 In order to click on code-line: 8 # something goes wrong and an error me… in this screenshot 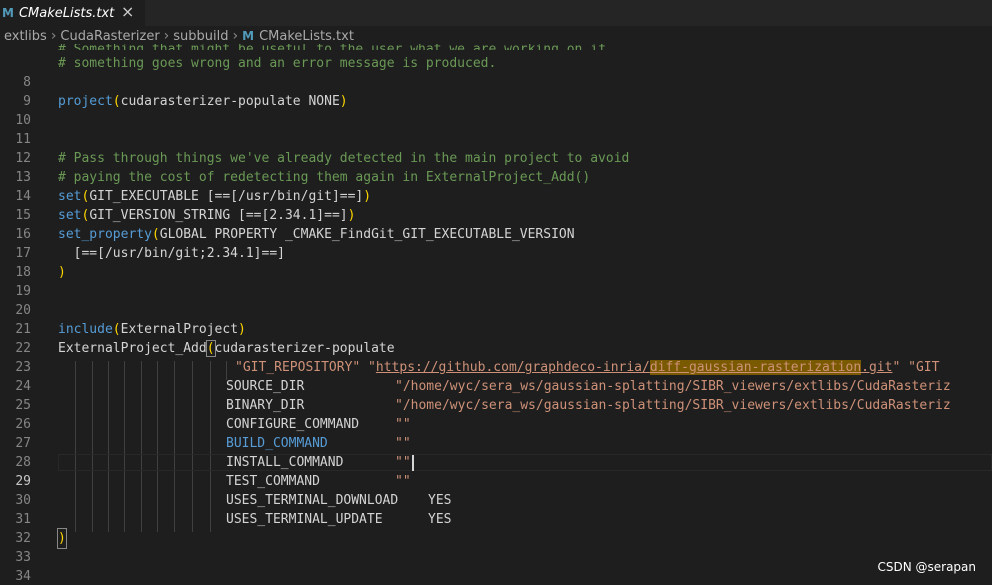, I will do `click(496, 72)`.